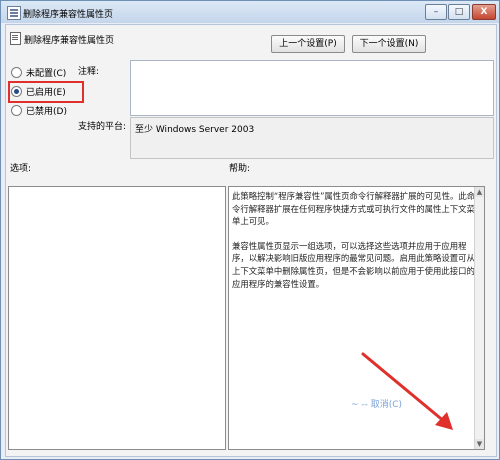 This screenshot has height=460, width=500. Describe the element at coordinates (389, 44) in the screenshot. I see `next-setting-button: 下一个设置(N)` at that location.